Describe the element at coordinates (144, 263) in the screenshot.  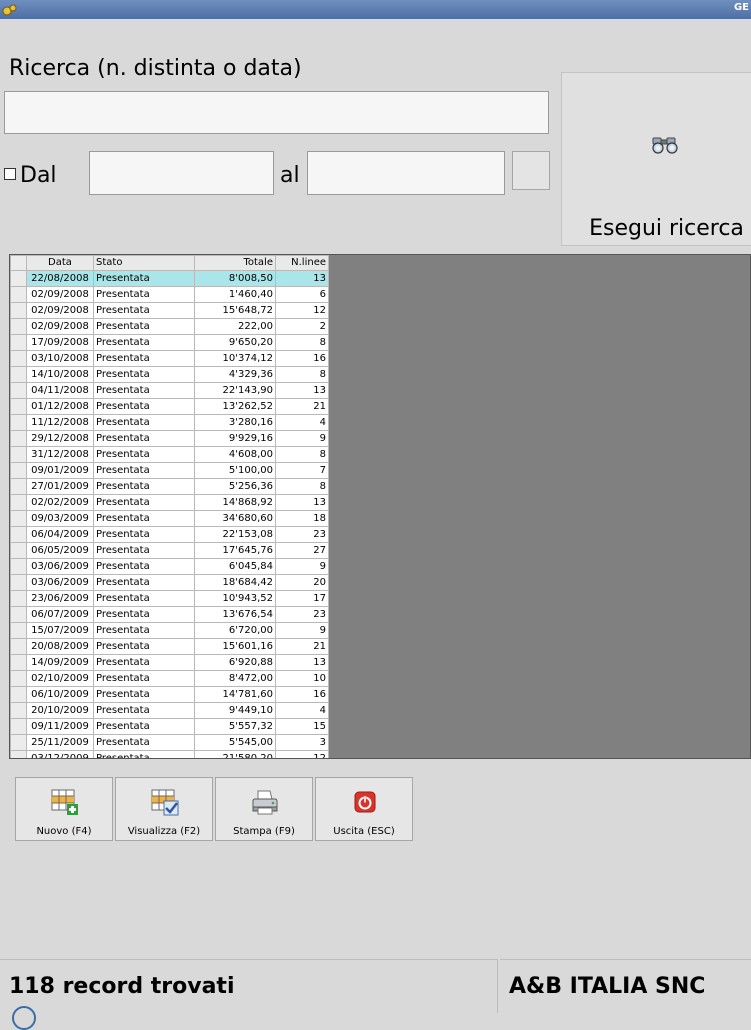
I see `column-header-stato: Stato` at that location.